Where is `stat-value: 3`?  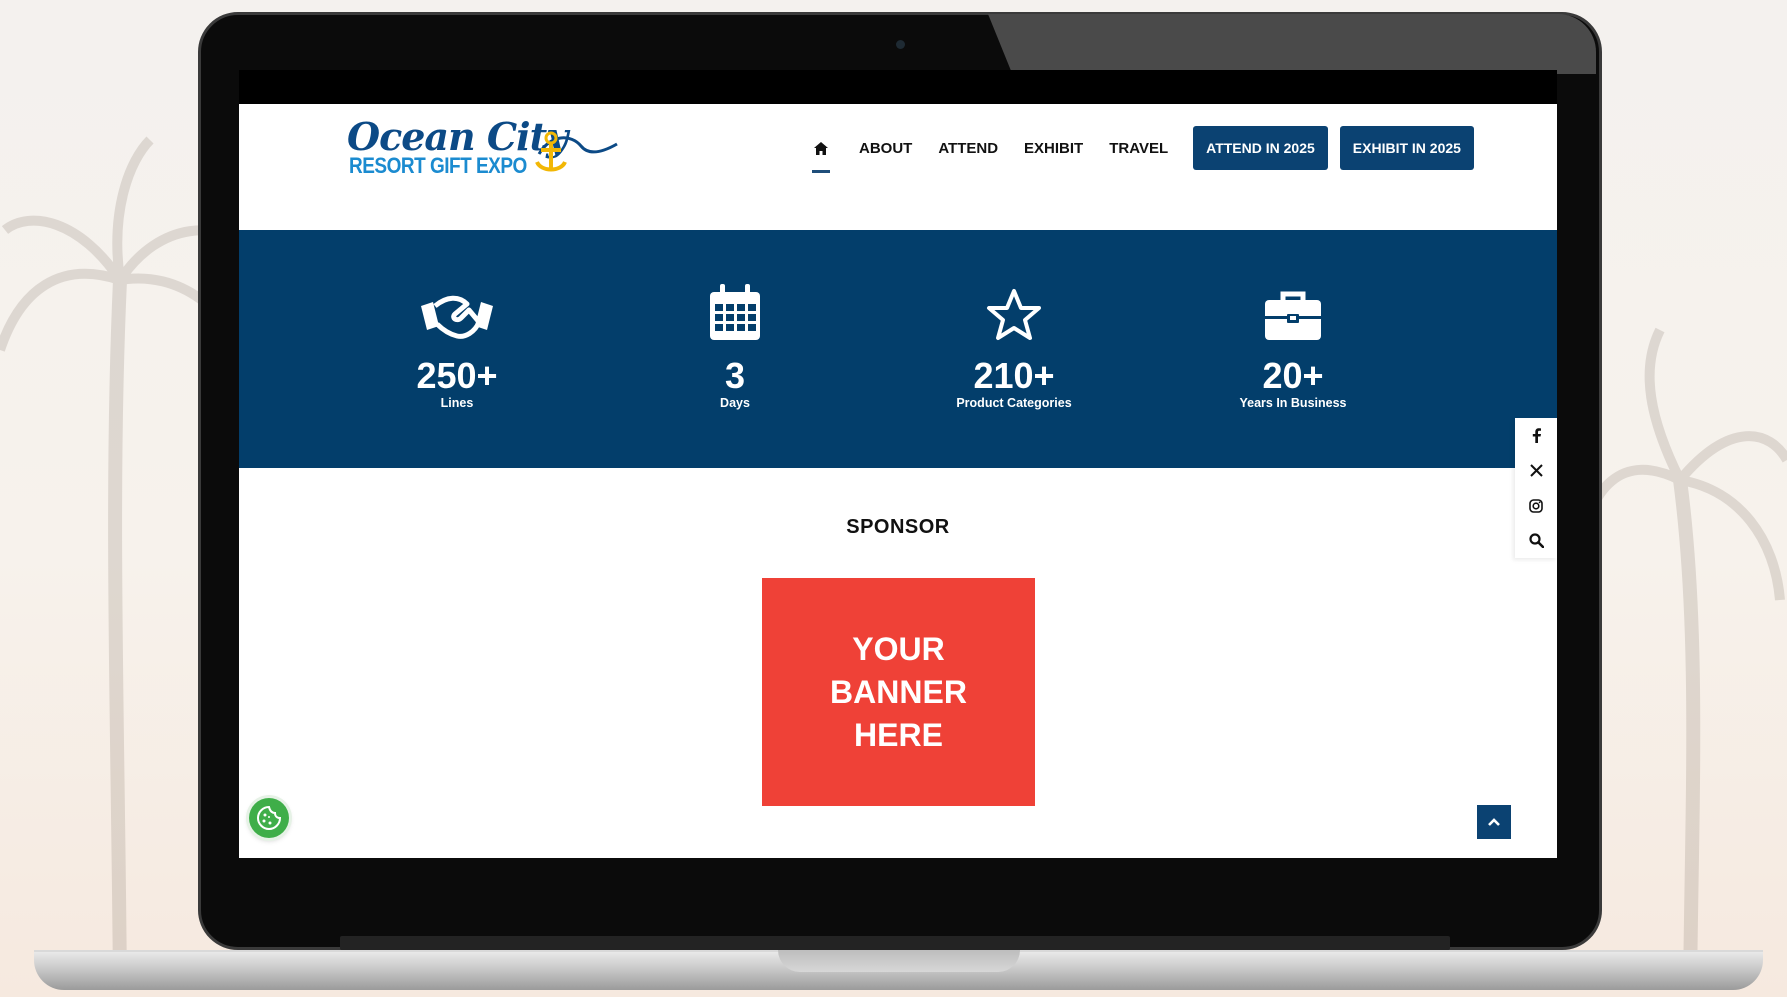 stat-value: 3 is located at coordinates (735, 375).